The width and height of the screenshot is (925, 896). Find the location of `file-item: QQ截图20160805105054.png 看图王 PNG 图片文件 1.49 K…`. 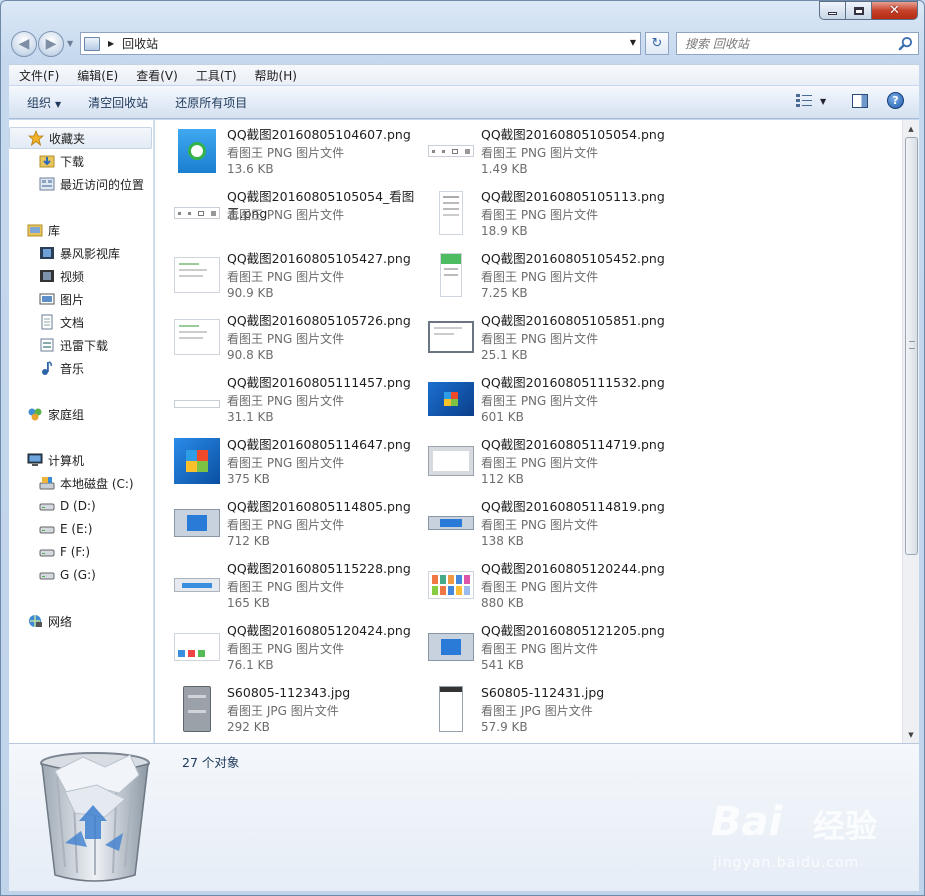

file-item: QQ截图20160805105054.png 看图王 PNG 图片文件 1.49 K… is located at coordinates (537, 148).